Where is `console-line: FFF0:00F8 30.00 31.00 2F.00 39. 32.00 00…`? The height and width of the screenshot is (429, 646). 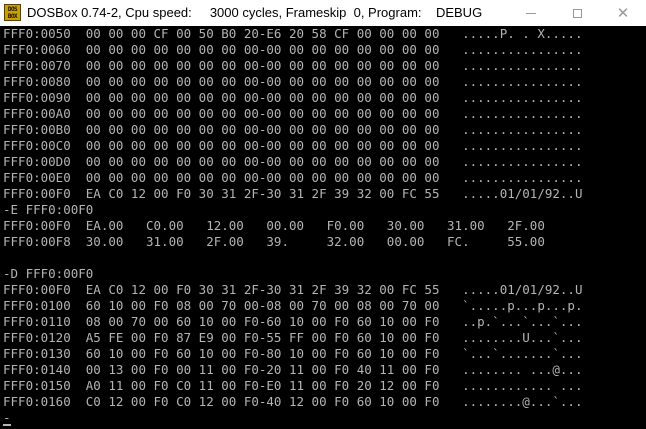 console-line: FFF0:00F8 30.00 31.00 2F.00 39. 32.00 00… is located at coordinates (274, 241).